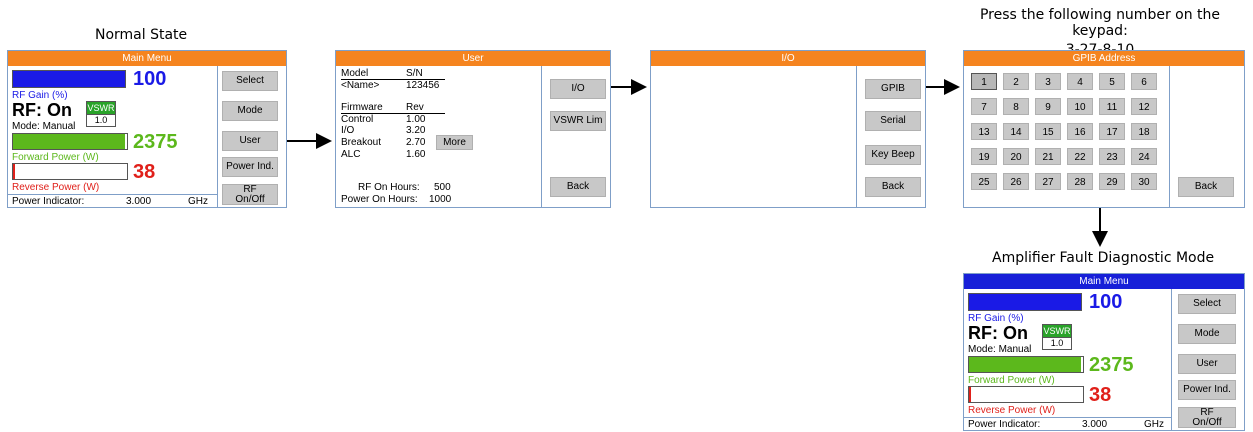 The width and height of the screenshot is (1253, 432). What do you see at coordinates (1080, 131) in the screenshot?
I see `gpib-key-16: 16` at bounding box center [1080, 131].